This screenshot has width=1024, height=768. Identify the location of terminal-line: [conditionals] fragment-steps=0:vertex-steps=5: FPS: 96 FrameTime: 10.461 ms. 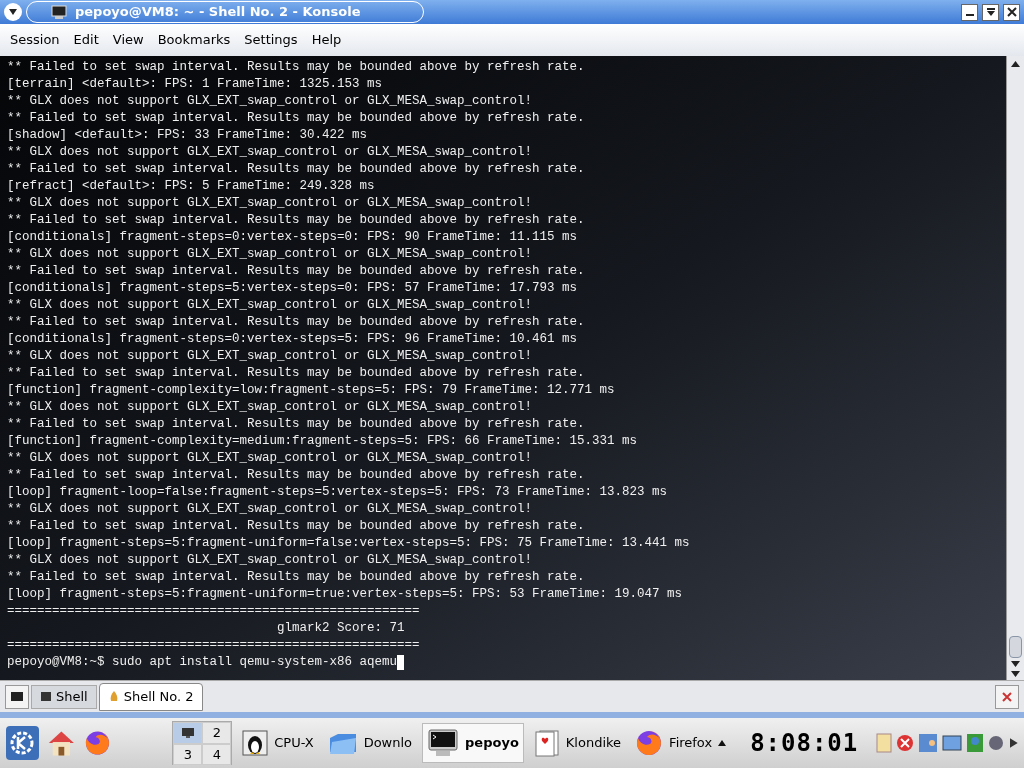
(292, 339).